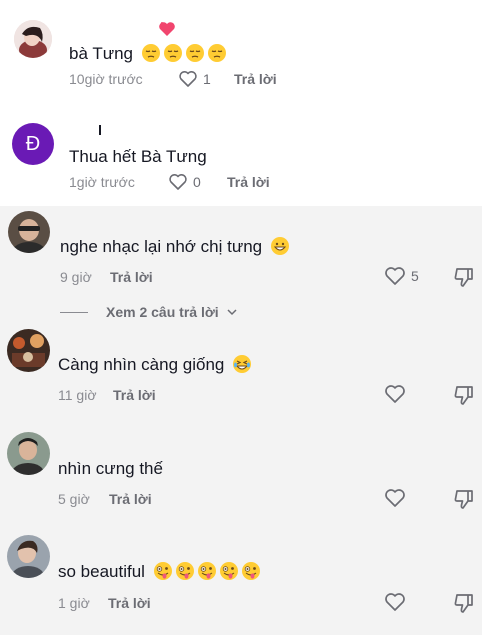 Image resolution: width=482 pixels, height=635 pixels. What do you see at coordinates (77, 395) in the screenshot?
I see `comment-time: 11 giờ` at bounding box center [77, 395].